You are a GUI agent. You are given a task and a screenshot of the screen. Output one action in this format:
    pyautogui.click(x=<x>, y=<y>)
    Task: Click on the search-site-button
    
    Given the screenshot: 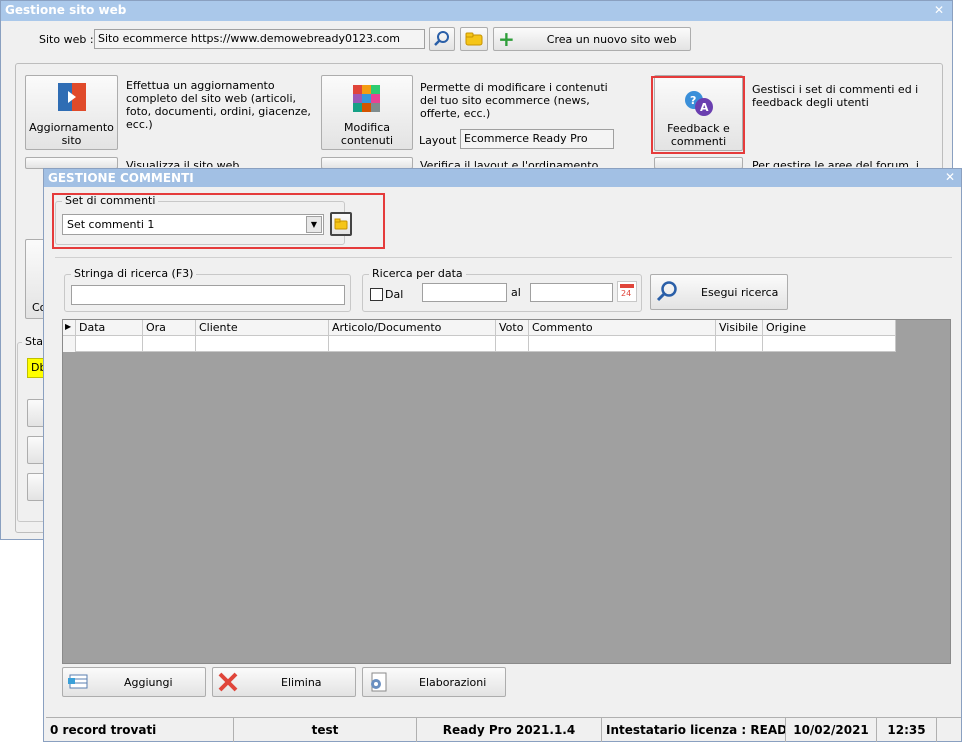 What is the action you would take?
    pyautogui.click(x=442, y=39)
    